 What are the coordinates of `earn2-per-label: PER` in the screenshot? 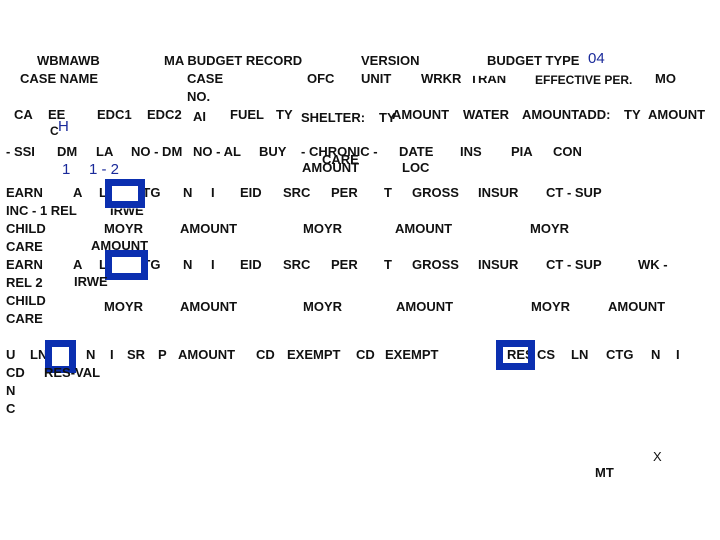 It's located at (344, 264).